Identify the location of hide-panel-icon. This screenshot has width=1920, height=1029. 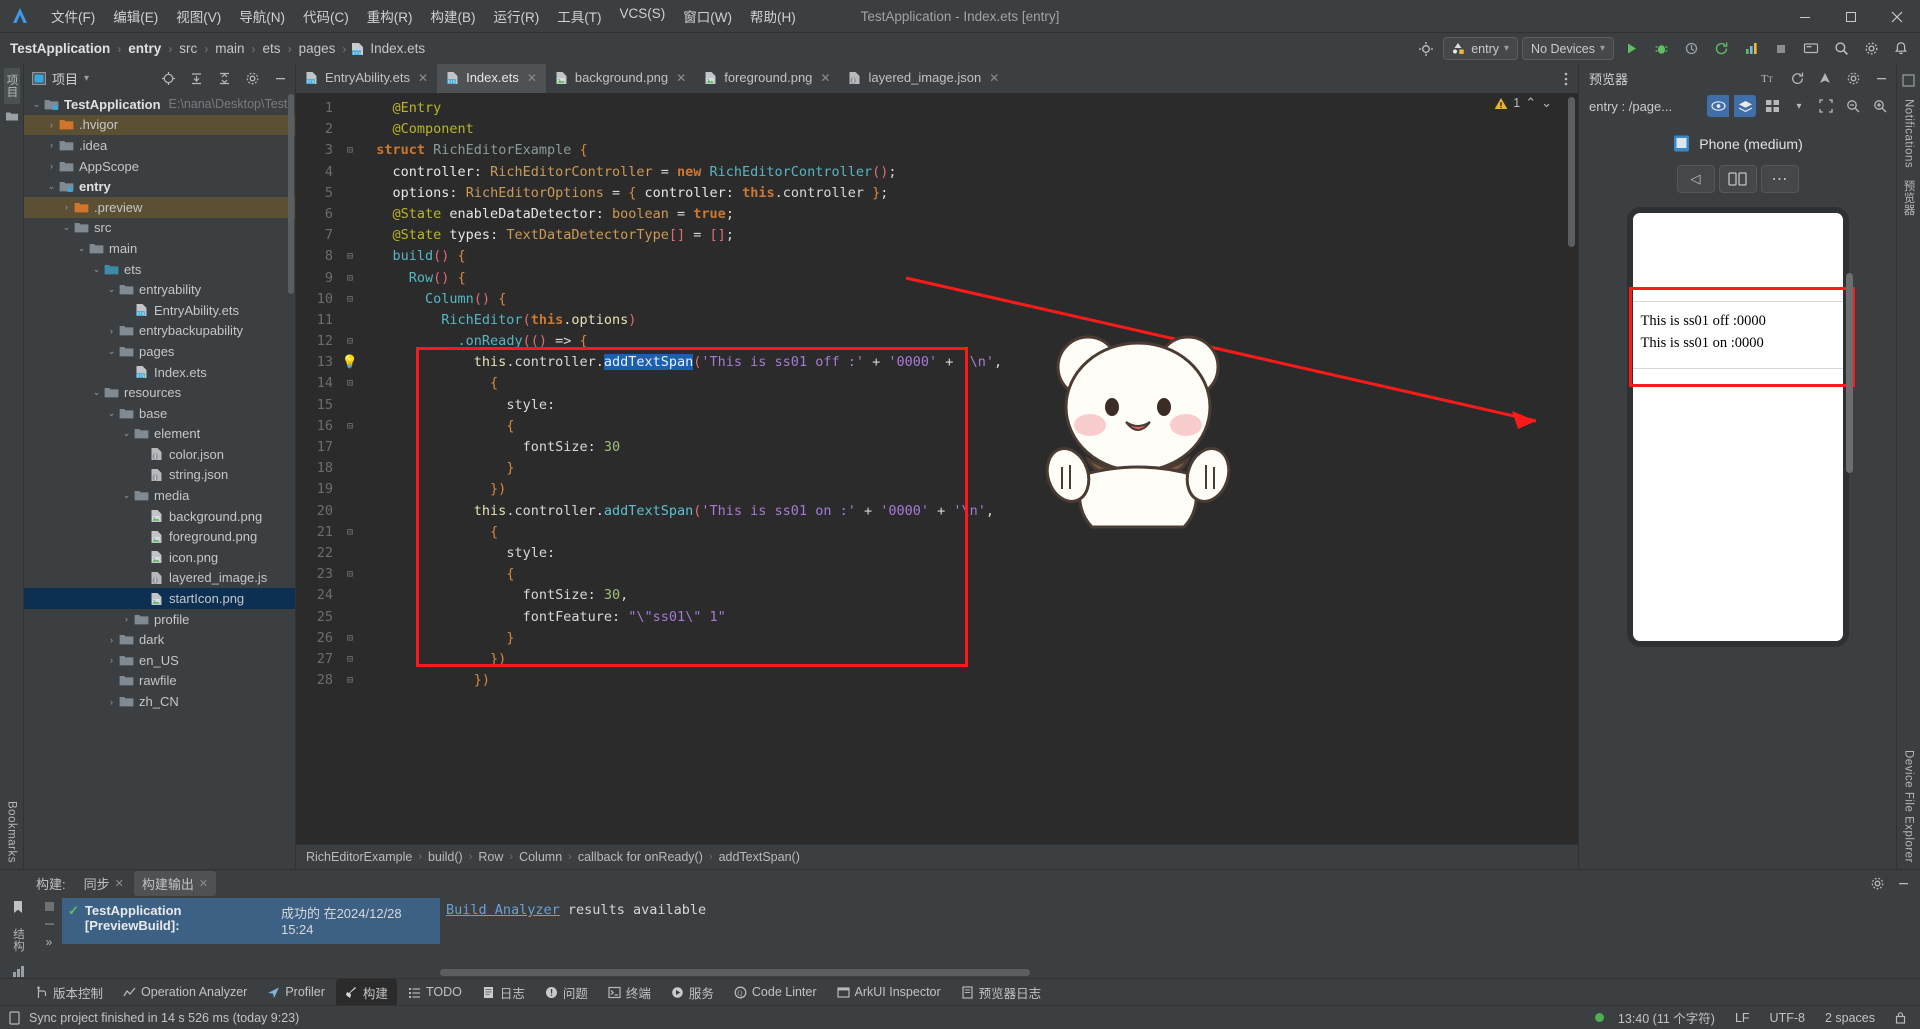
(280, 78).